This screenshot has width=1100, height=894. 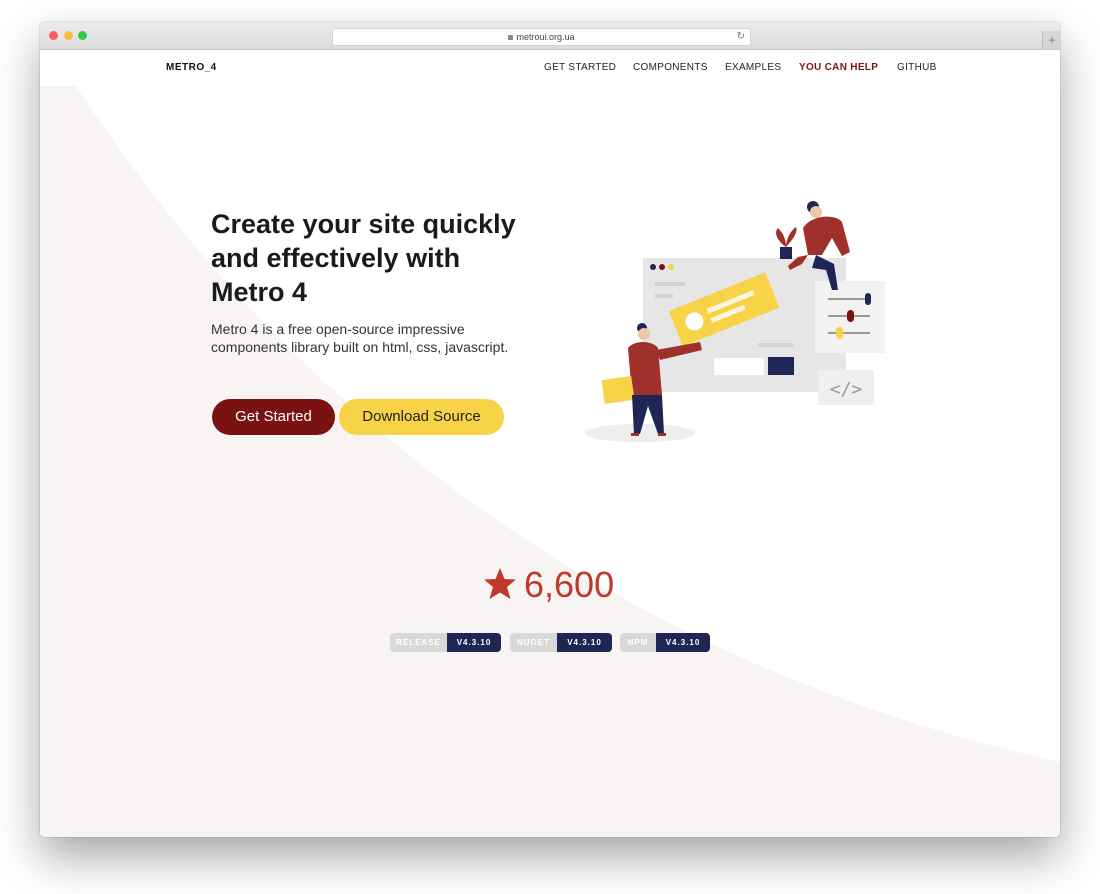 What do you see at coordinates (68, 35) in the screenshot?
I see `minimize-window-button` at bounding box center [68, 35].